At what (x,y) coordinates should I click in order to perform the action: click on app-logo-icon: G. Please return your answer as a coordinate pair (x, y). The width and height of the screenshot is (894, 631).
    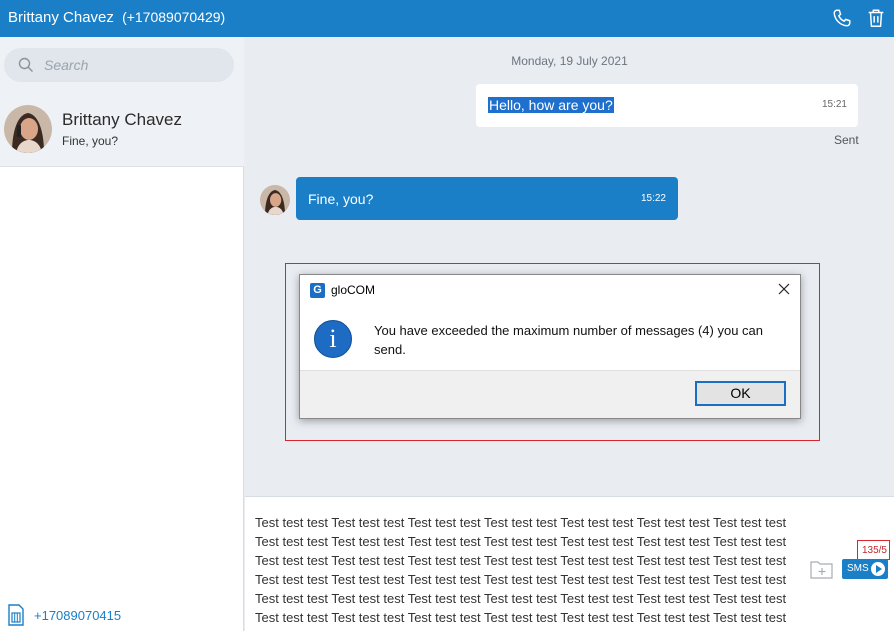
    Looking at the image, I should click on (317, 290).